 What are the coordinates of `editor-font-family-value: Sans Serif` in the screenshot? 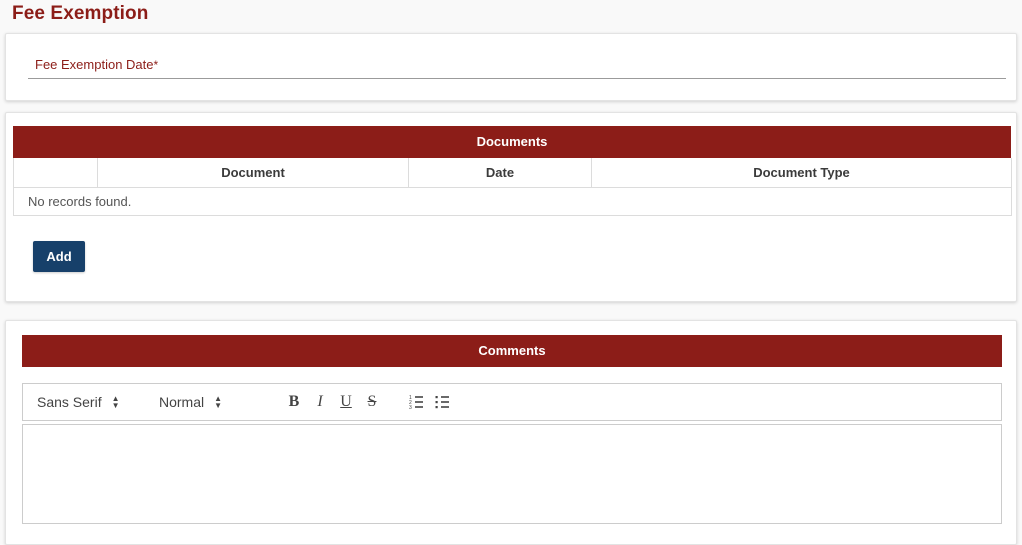 It's located at (69, 402).